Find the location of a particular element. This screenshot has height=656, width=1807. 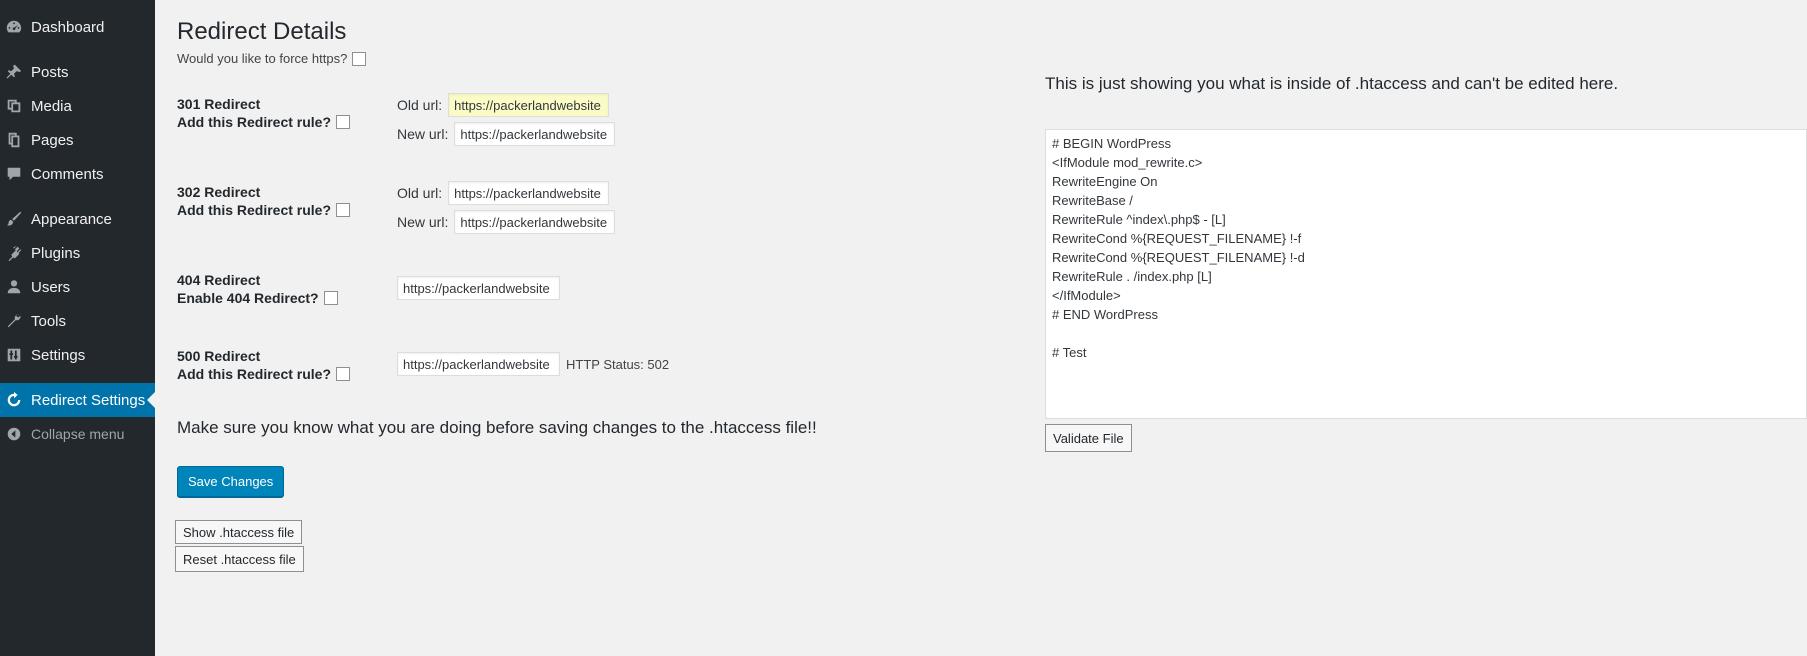

sliders-icon is located at coordinates (14, 355).